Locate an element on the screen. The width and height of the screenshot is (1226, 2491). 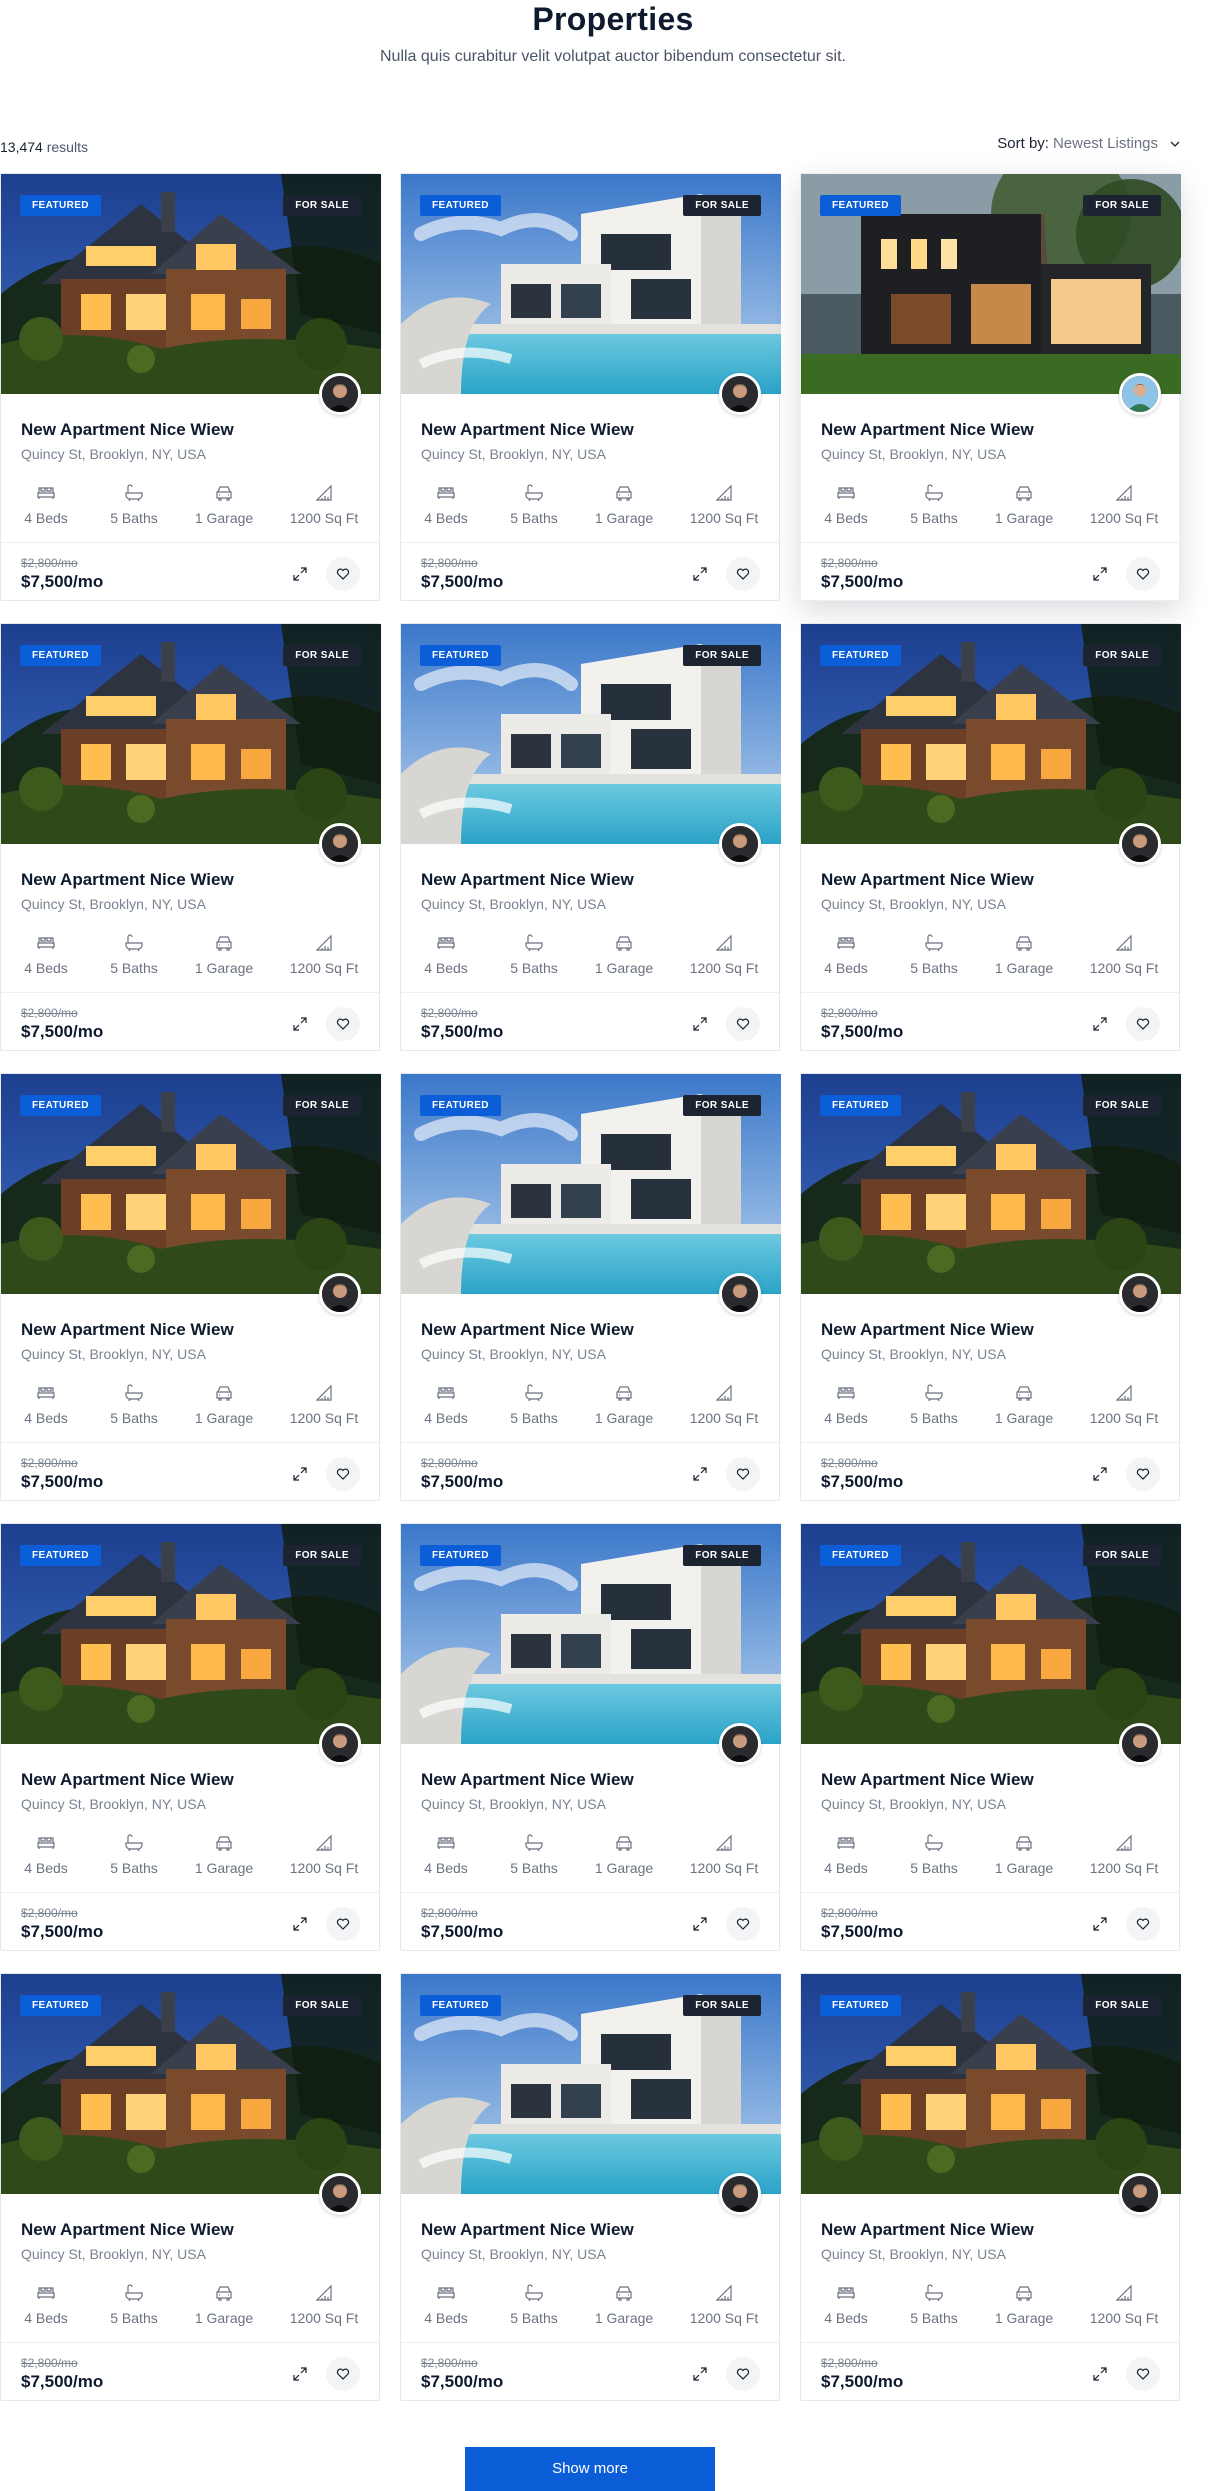
property-features: 4 Beds 5 Baths 1 Garage 1200 Sq Ft is located at coordinates (191, 2306).